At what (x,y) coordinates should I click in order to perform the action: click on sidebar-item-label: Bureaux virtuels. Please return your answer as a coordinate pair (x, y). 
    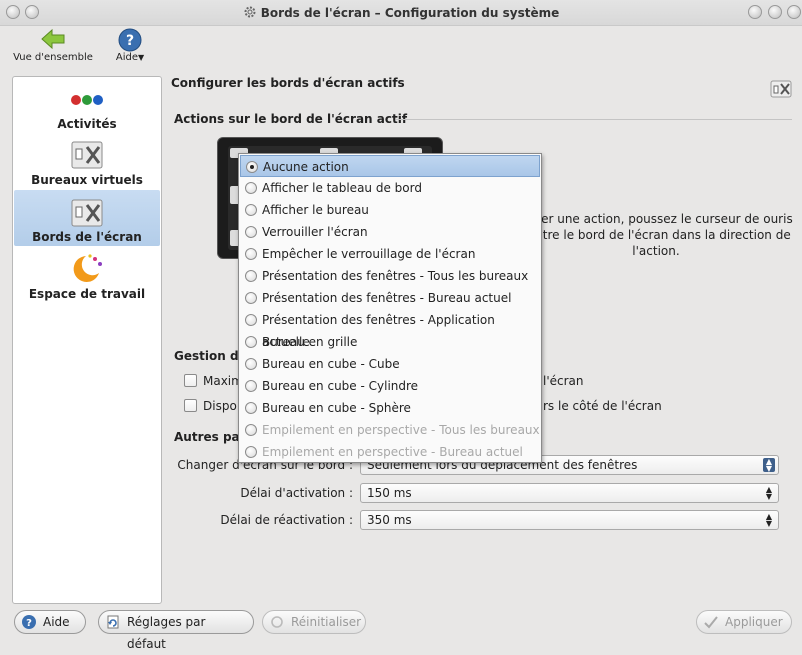
    Looking at the image, I should click on (87, 180).